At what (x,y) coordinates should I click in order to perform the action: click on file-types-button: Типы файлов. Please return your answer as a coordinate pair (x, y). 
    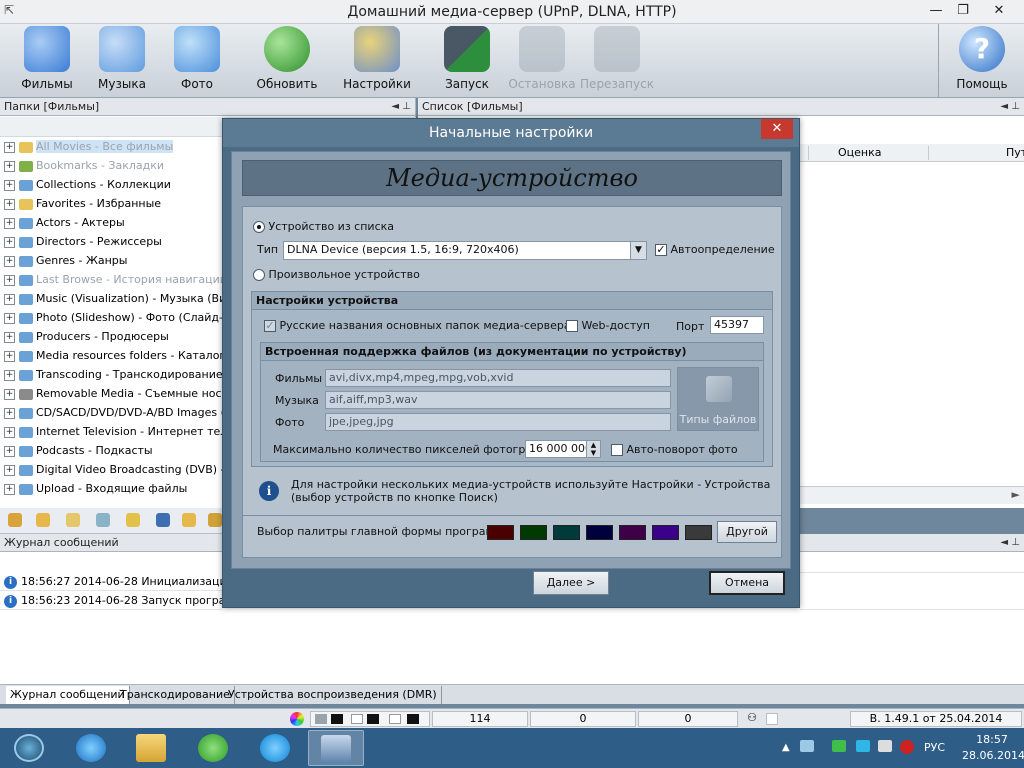
    Looking at the image, I should click on (718, 399).